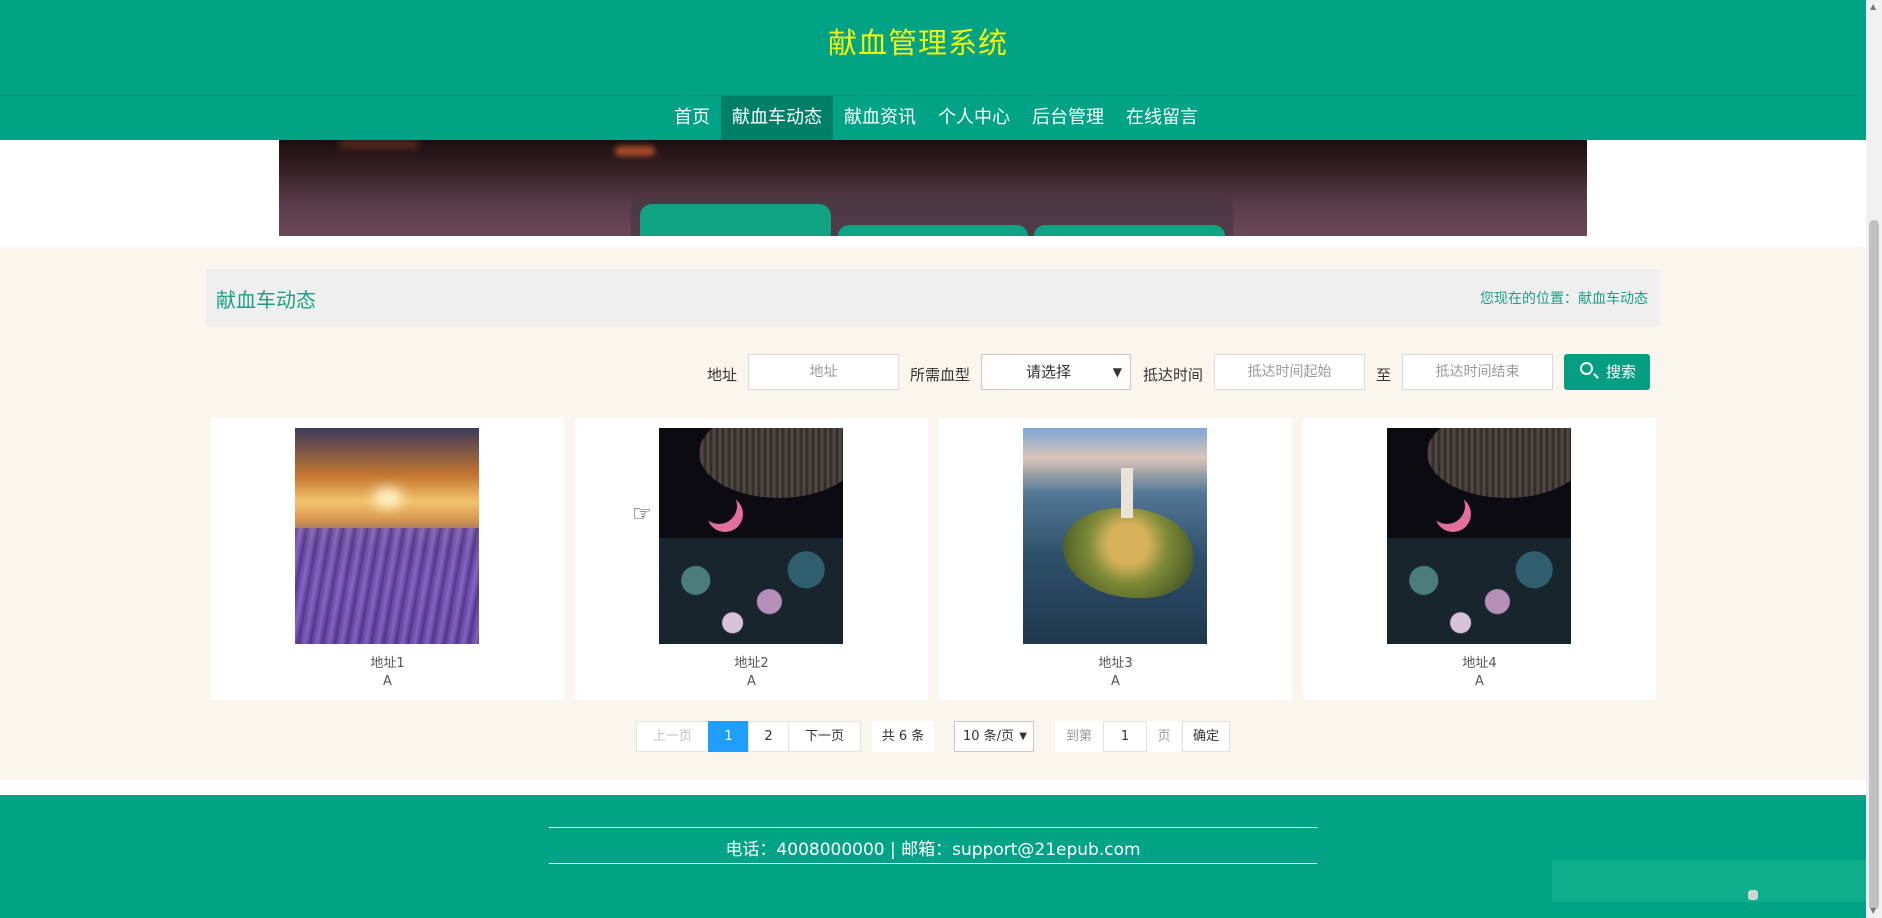 Image resolution: width=1882 pixels, height=918 pixels. I want to click on per-page-value: 10 条/页, so click(989, 736).